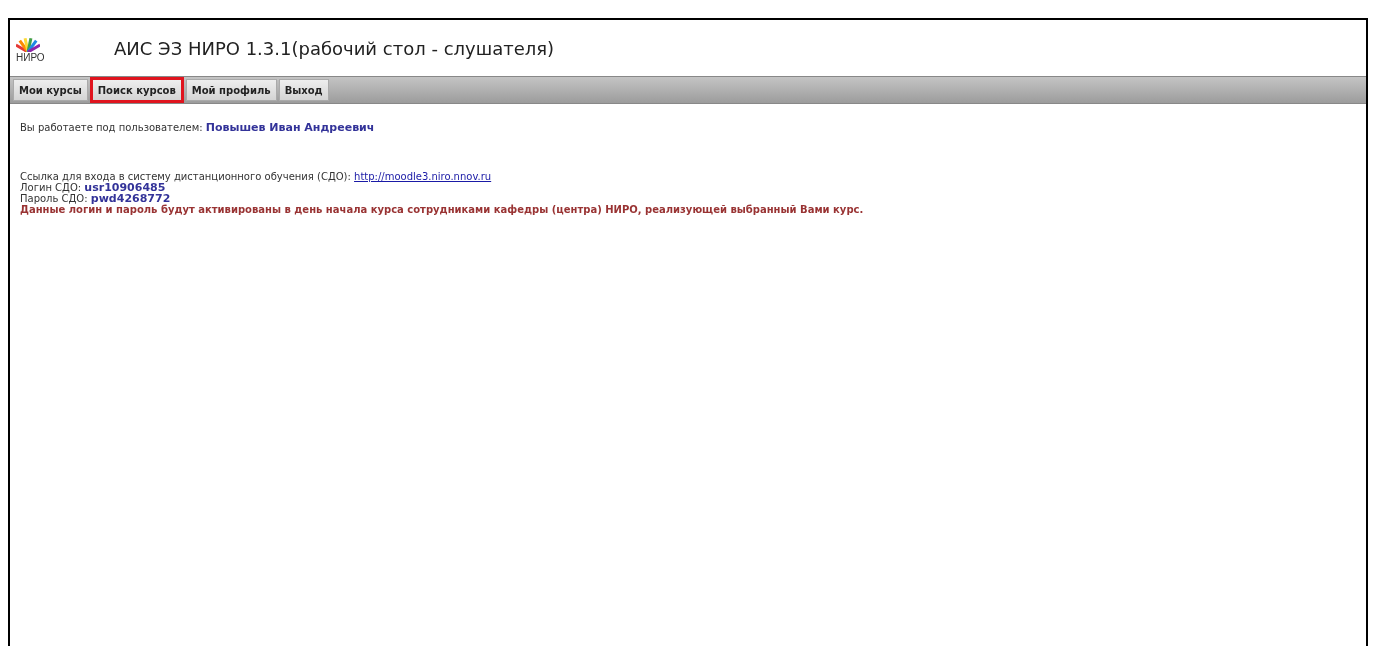 The image size is (1376, 646). I want to click on login-label: Логин СДО:, so click(51, 187).